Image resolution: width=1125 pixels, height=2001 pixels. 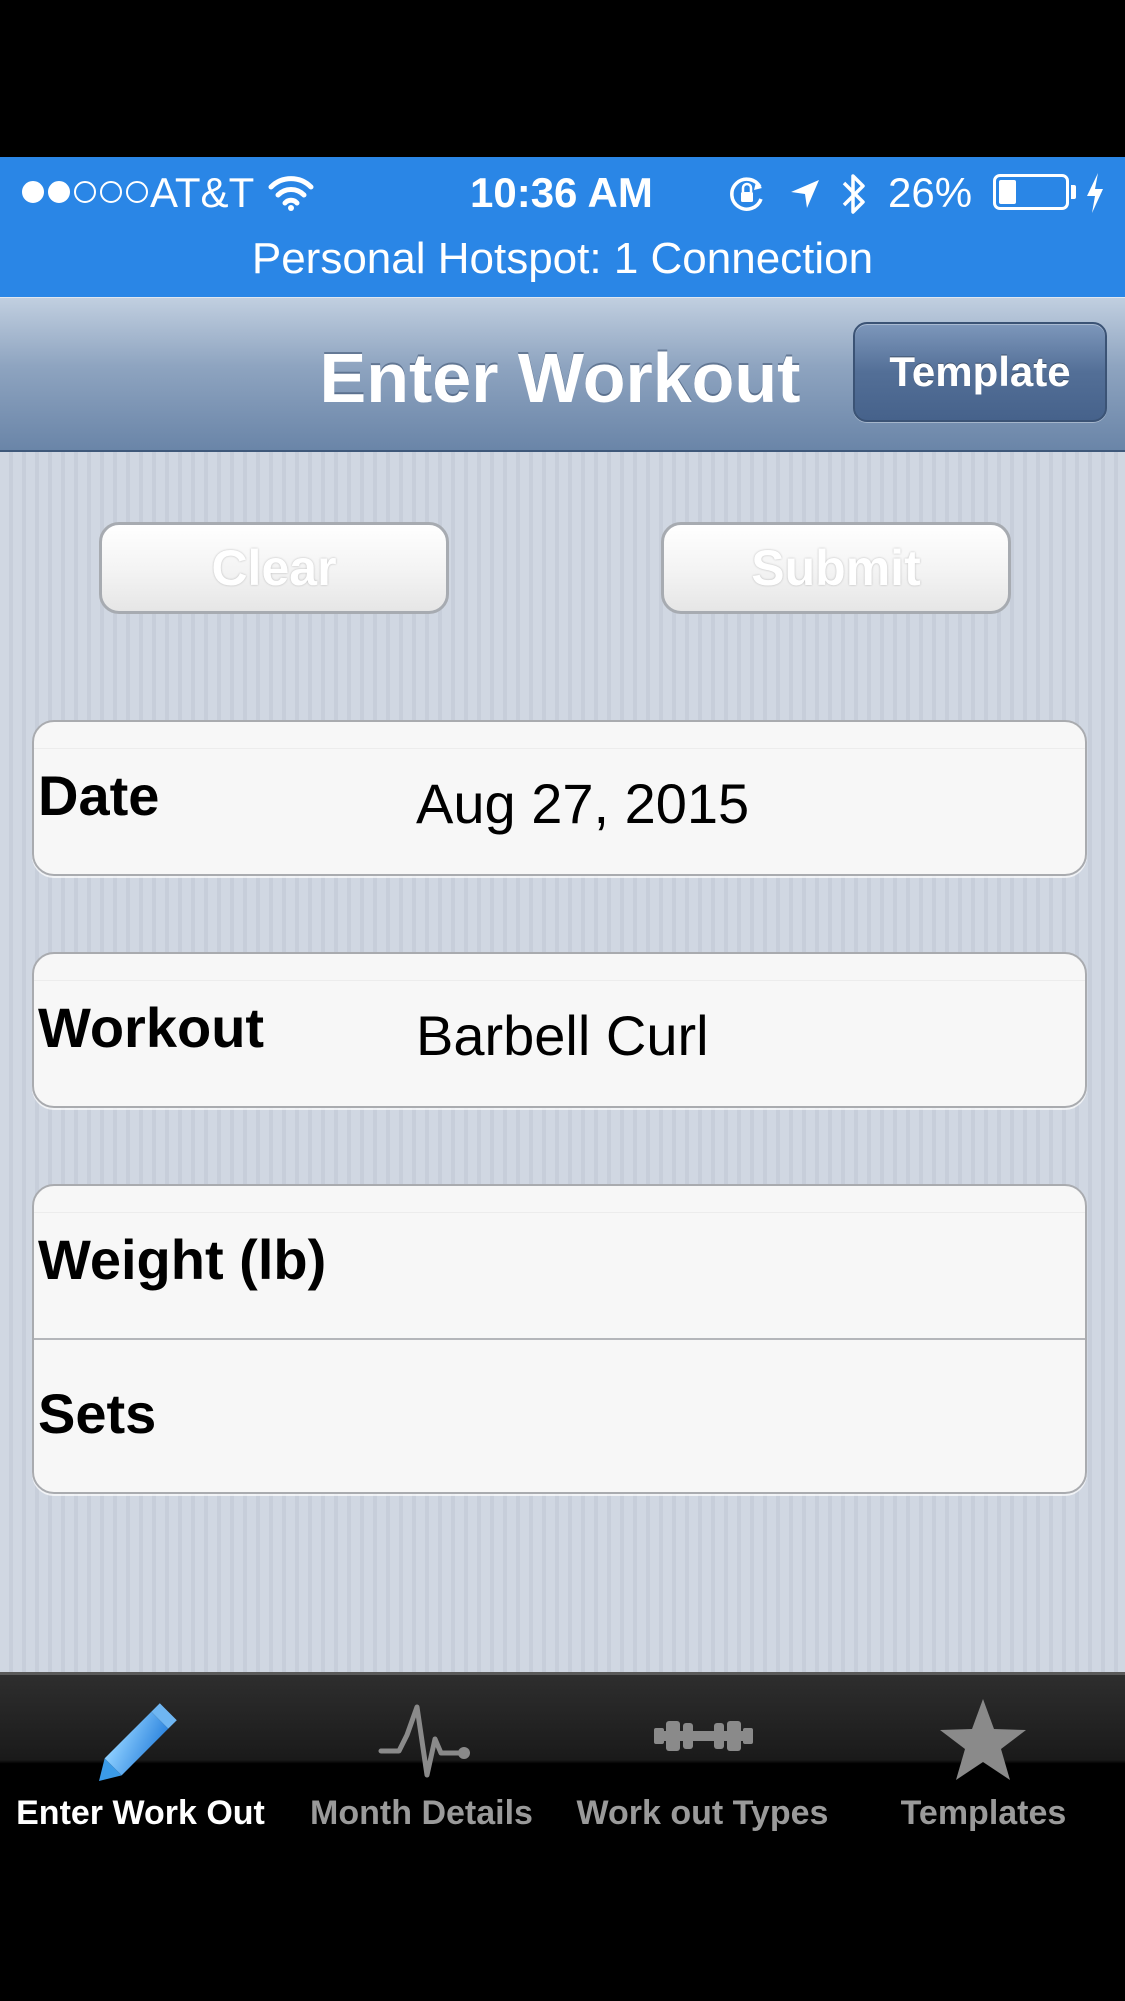 What do you see at coordinates (980, 372) in the screenshot?
I see `template-button: Template` at bounding box center [980, 372].